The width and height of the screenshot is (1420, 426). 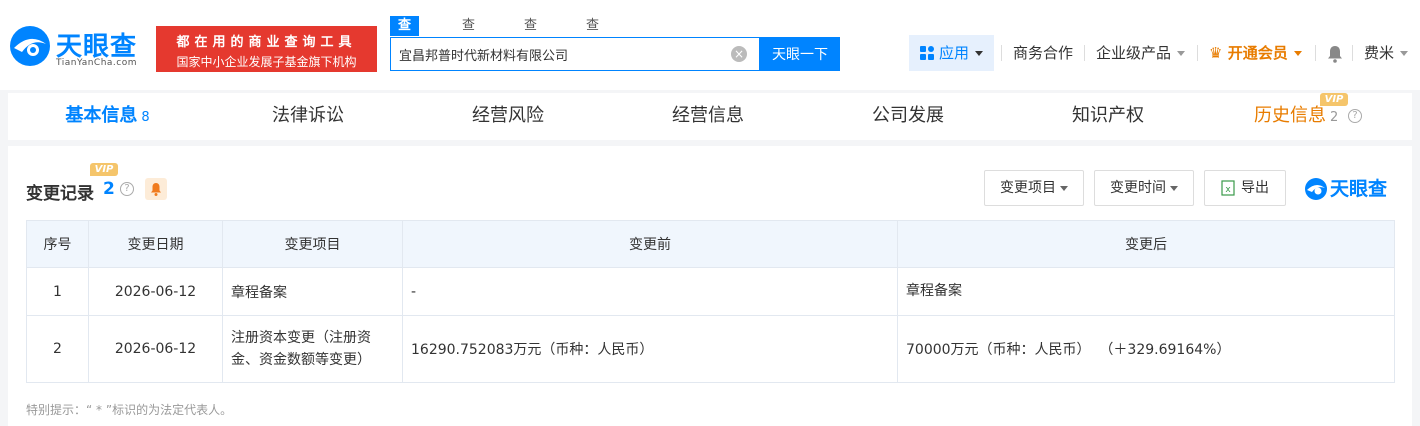 I want to click on section-title: 变更记录, so click(x=60, y=194).